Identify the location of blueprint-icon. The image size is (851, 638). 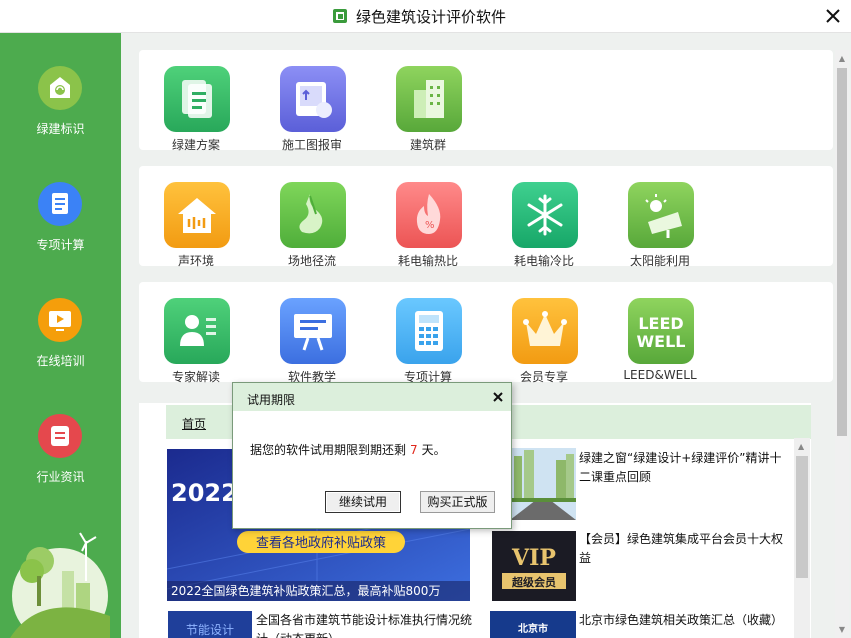
(313, 99).